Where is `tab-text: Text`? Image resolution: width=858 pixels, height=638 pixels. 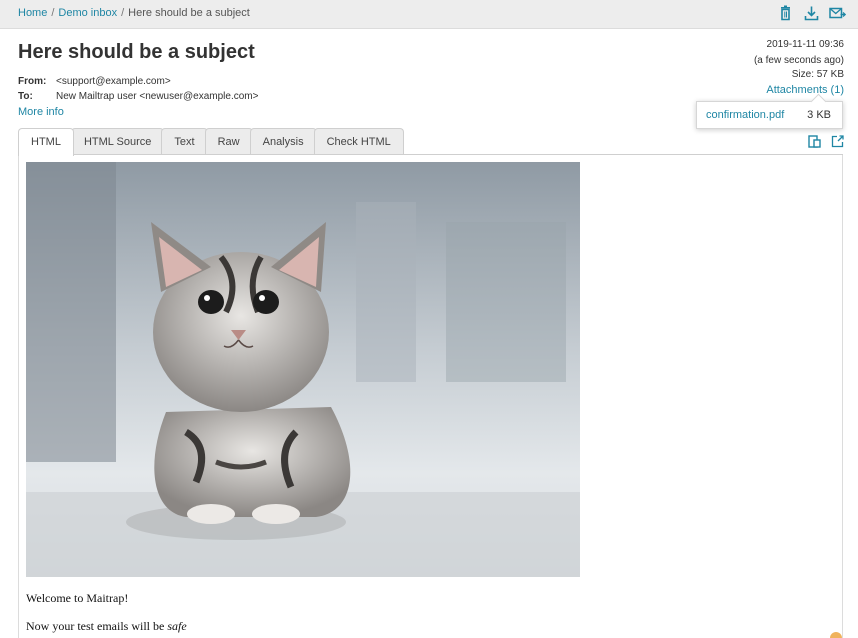
tab-text: Text is located at coordinates (184, 141).